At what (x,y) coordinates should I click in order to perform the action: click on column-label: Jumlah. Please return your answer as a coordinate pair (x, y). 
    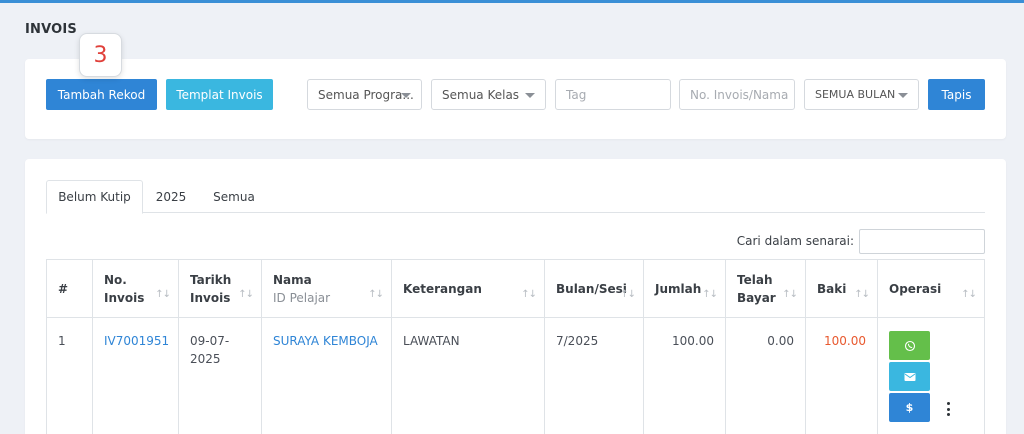
    Looking at the image, I should click on (678, 289).